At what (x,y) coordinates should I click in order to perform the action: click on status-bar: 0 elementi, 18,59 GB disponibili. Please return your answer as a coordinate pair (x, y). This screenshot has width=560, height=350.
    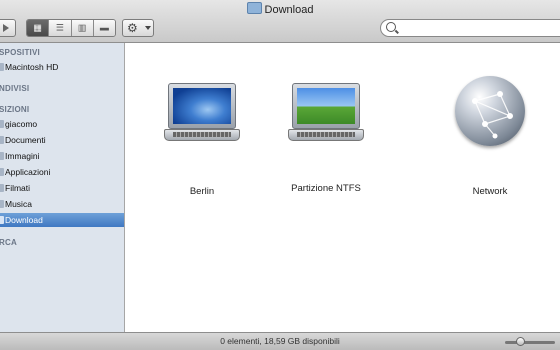
    Looking at the image, I should click on (280, 341).